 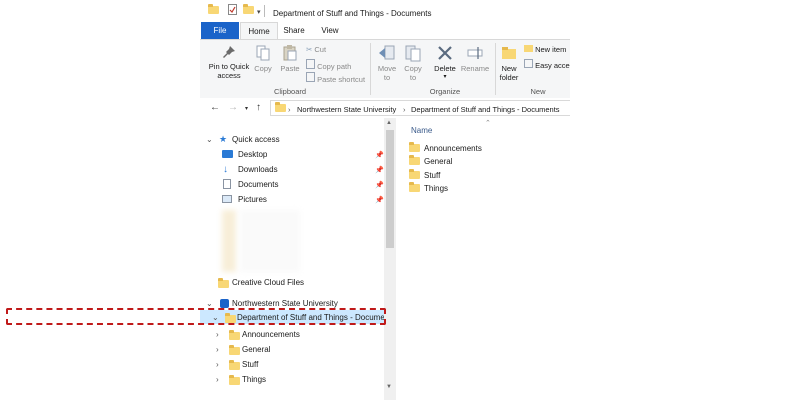 I want to click on ribbon-separator, so click(x=370, y=69).